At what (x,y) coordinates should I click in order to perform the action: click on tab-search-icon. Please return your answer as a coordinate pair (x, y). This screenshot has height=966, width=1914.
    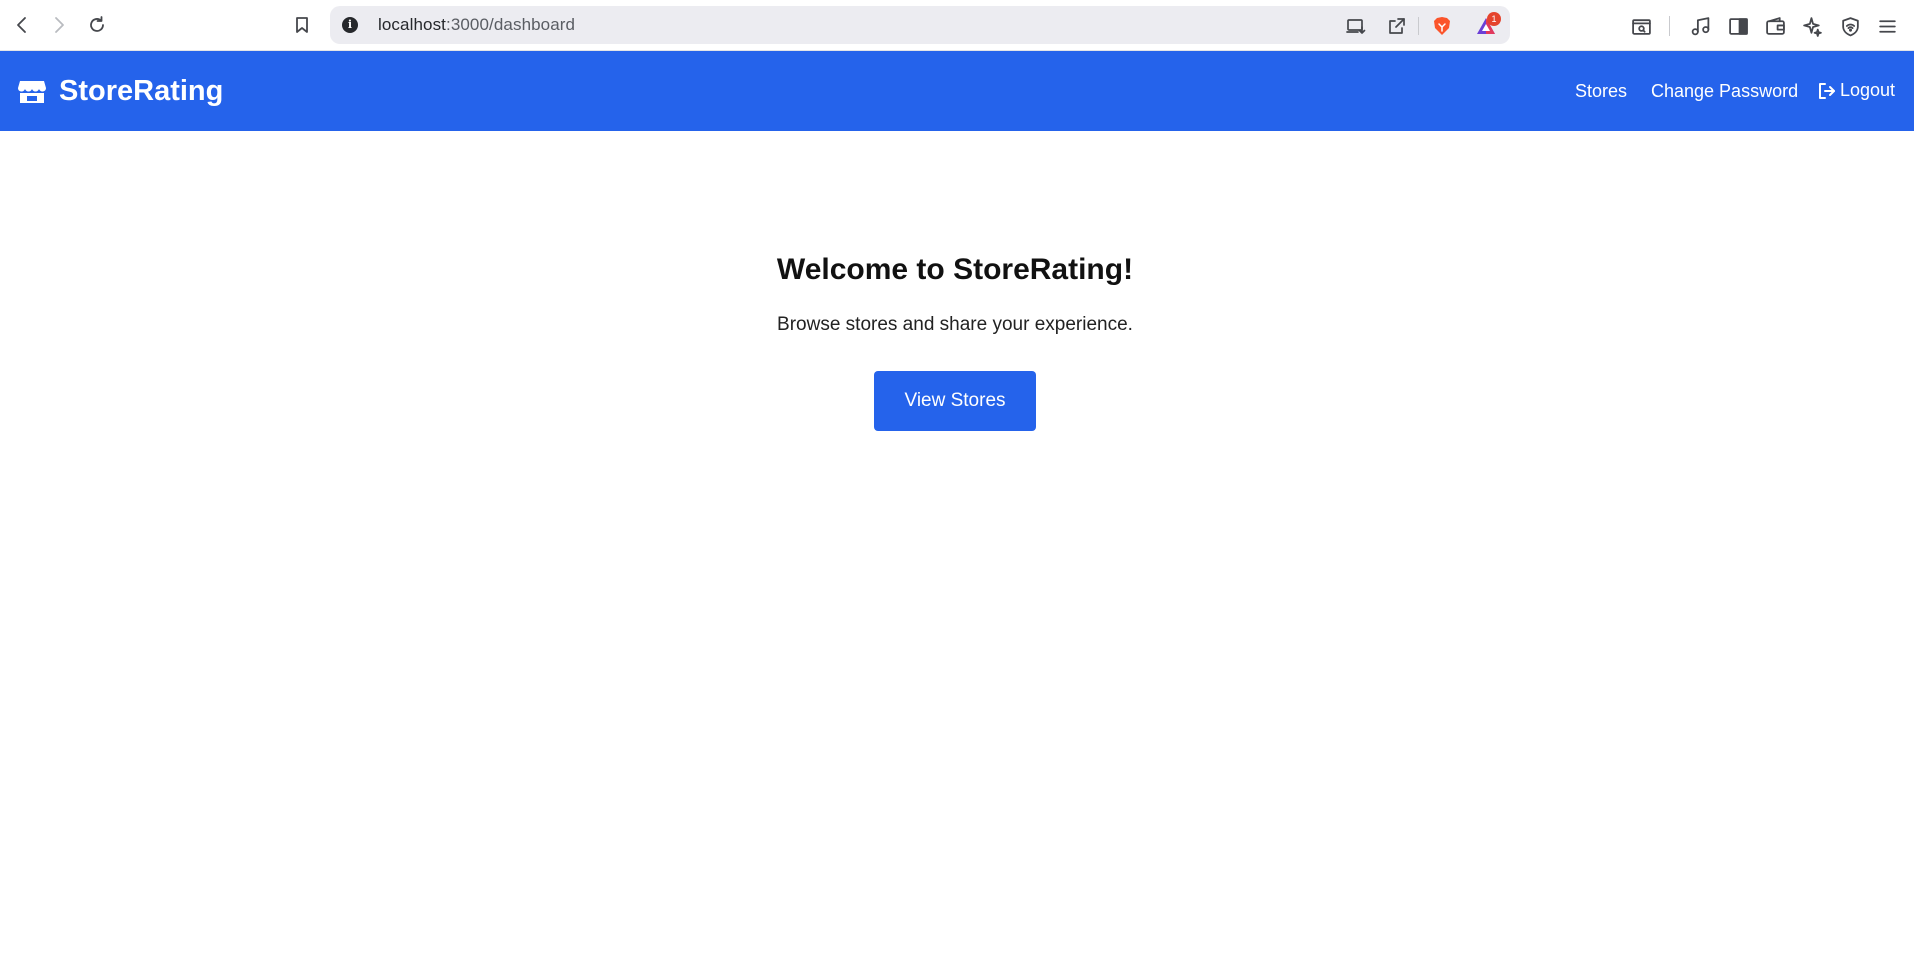
    Looking at the image, I should click on (1641, 26).